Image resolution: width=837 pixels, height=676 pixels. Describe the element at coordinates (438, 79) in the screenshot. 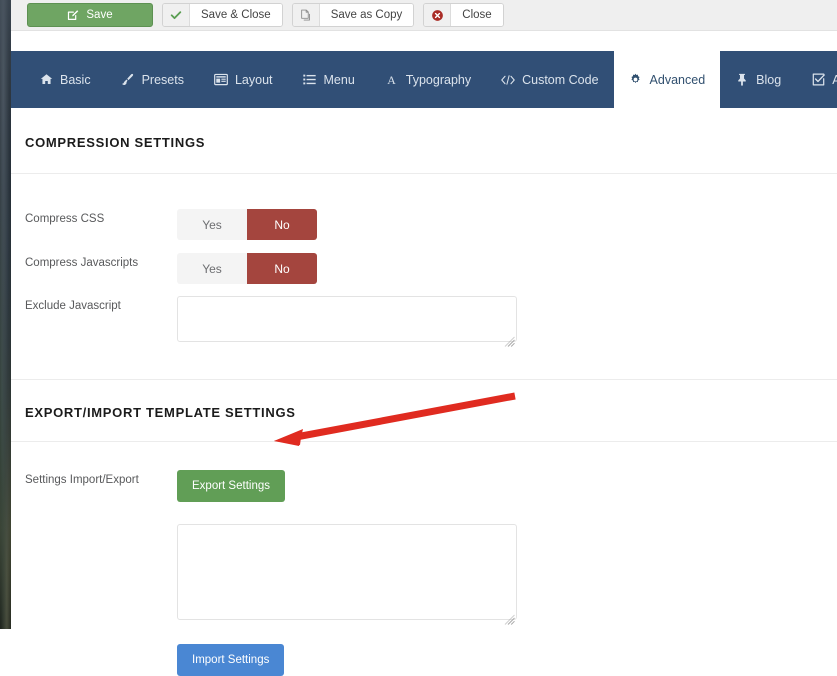

I see `tab-typography-label: Typography` at that location.